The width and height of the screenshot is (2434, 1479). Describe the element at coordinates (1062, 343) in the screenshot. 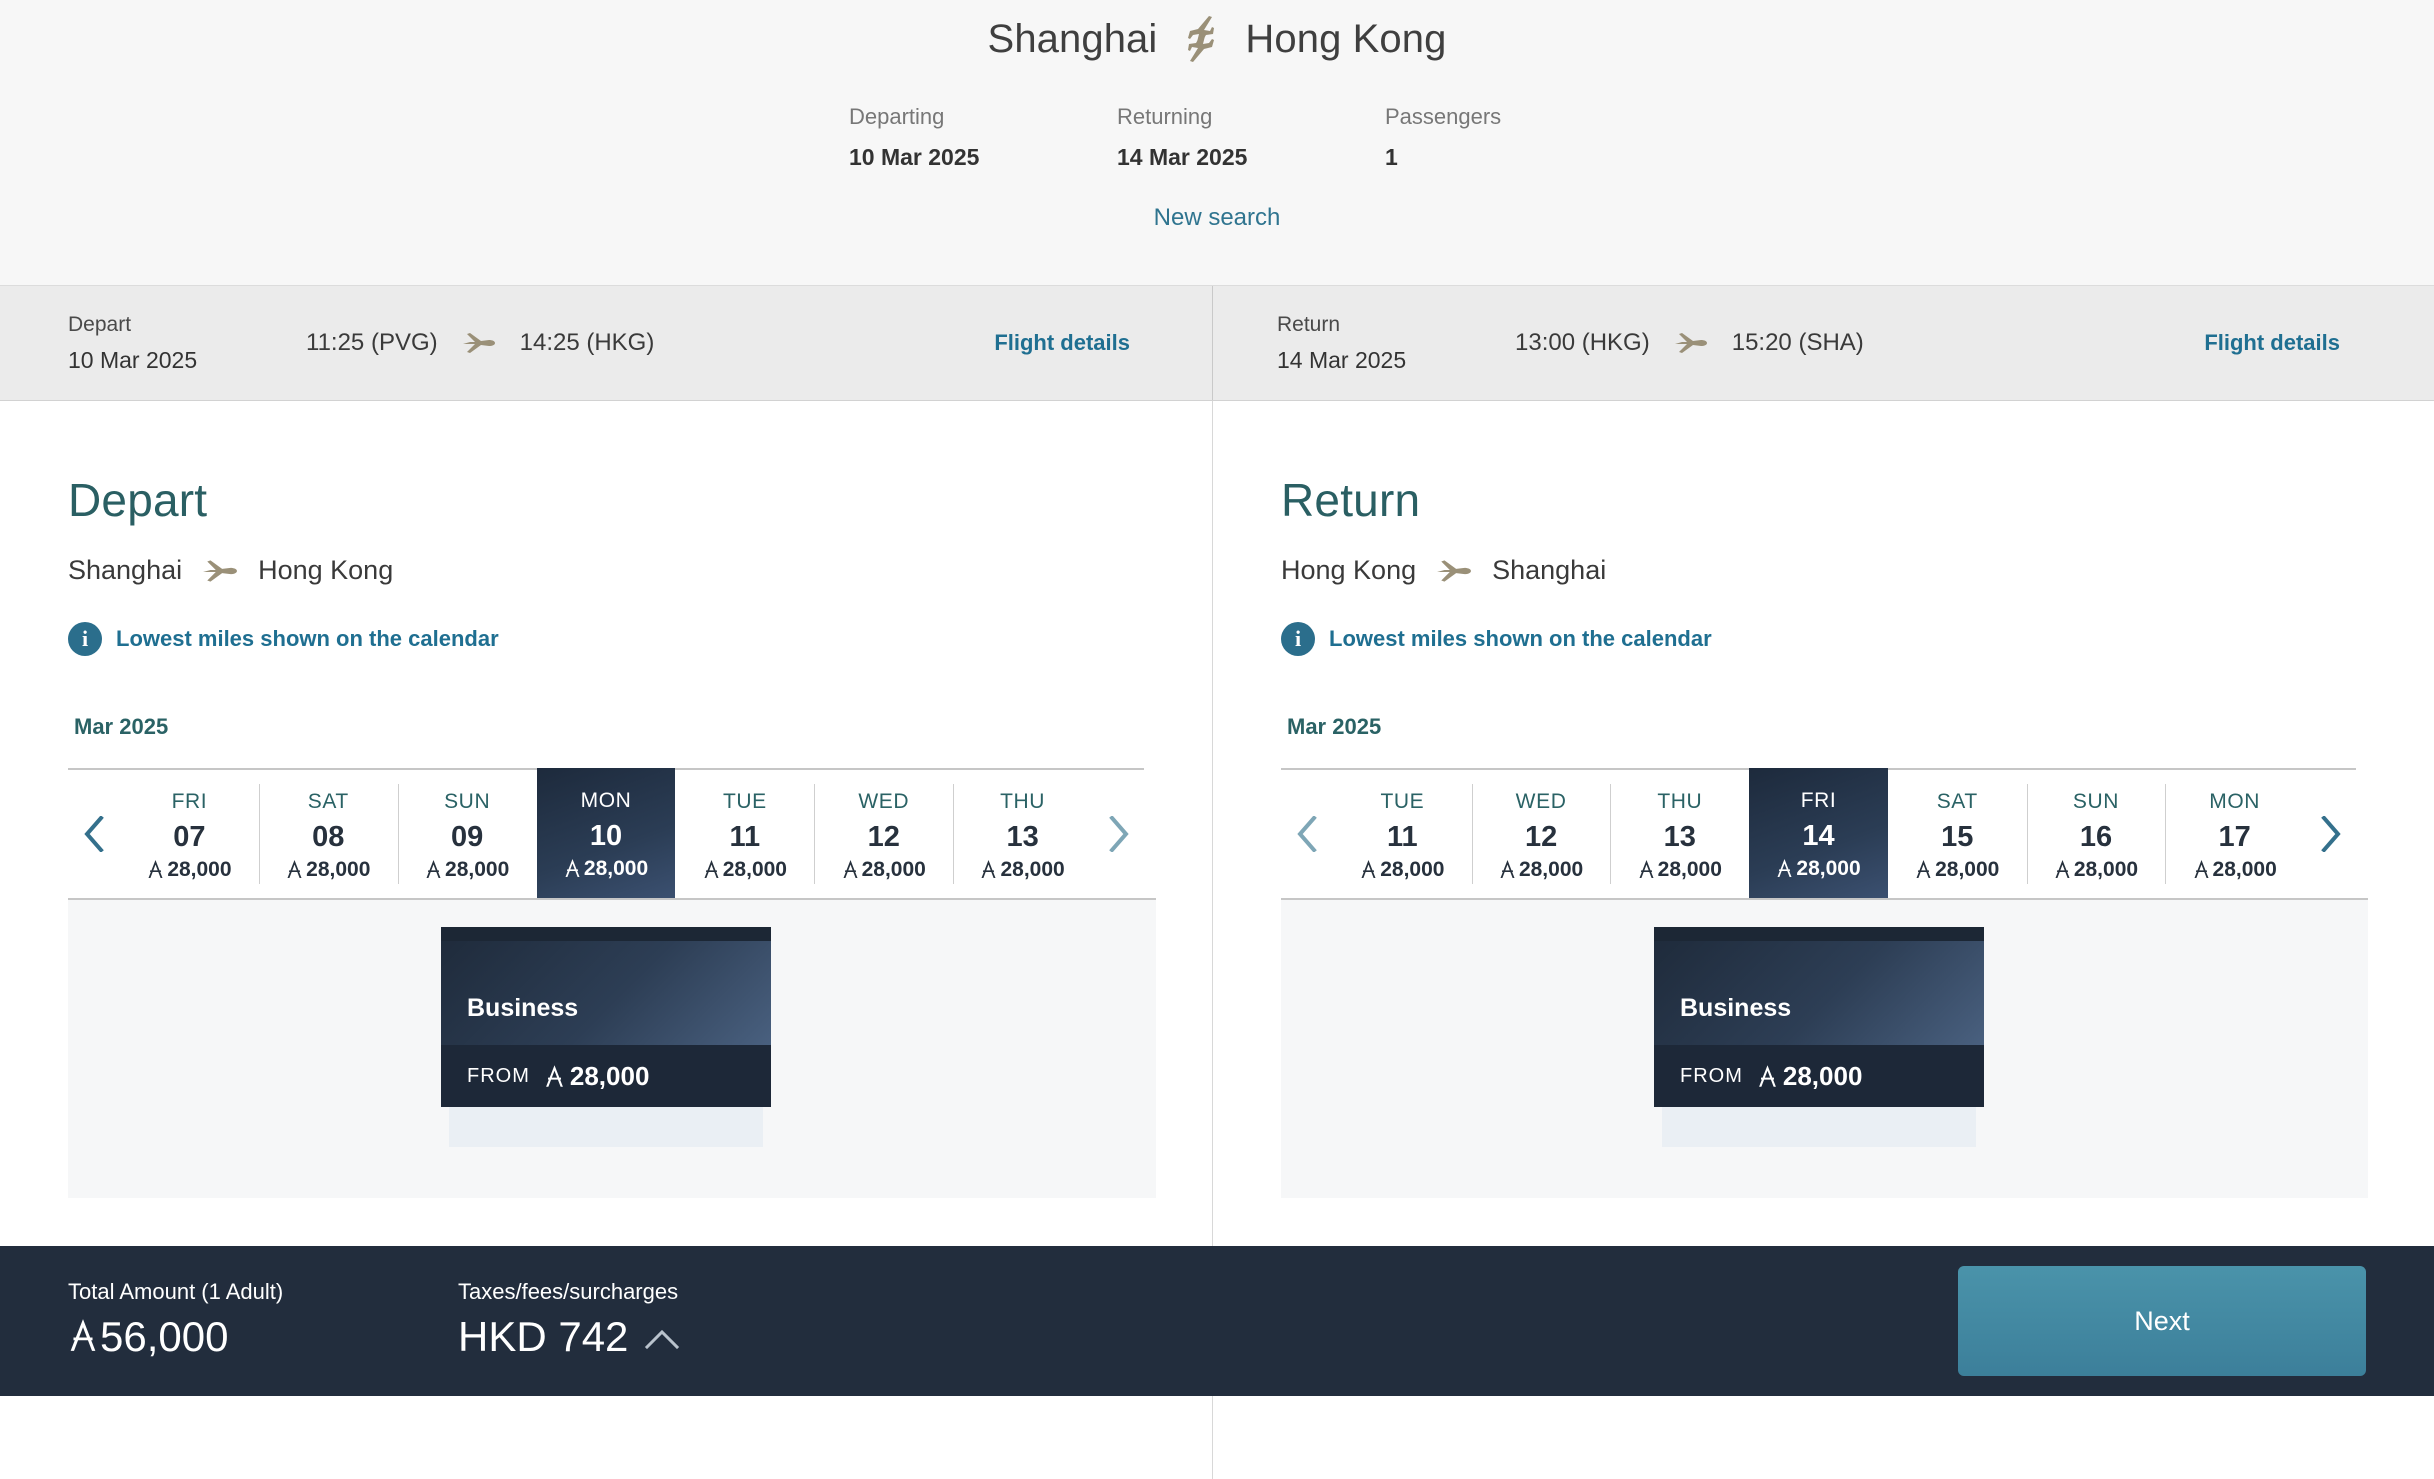

I see `depart-flight-details-link: Flight details` at that location.